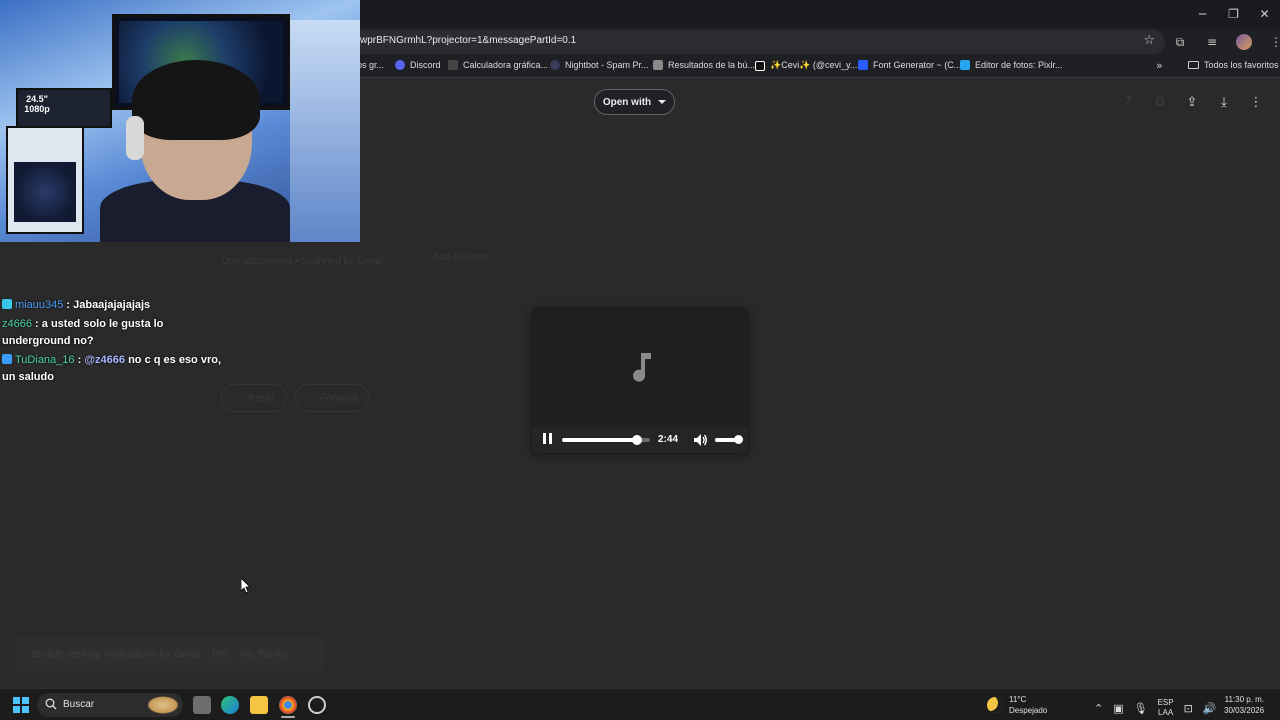 The image size is (1280, 720). Describe the element at coordinates (636, 440) in the screenshot. I see `seek-thumb` at that location.